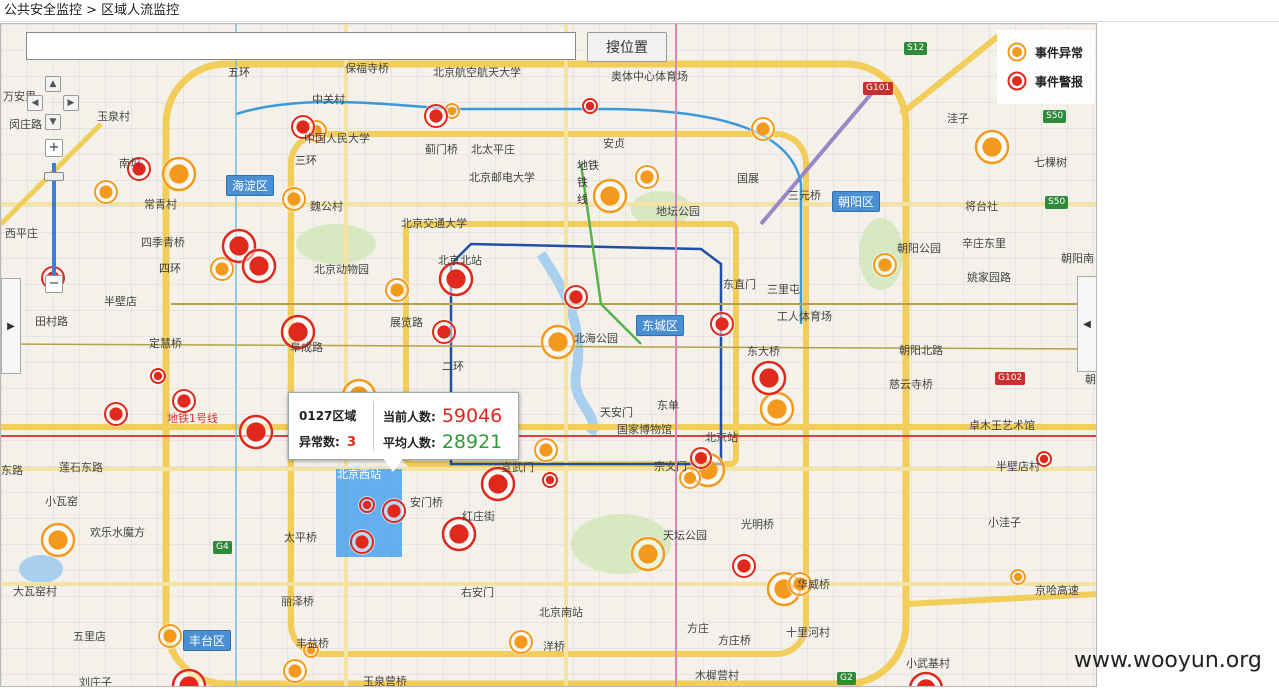 The image size is (1279, 689). Describe the element at coordinates (53, 84) in the screenshot. I see `pan-up-button: ▲` at that location.